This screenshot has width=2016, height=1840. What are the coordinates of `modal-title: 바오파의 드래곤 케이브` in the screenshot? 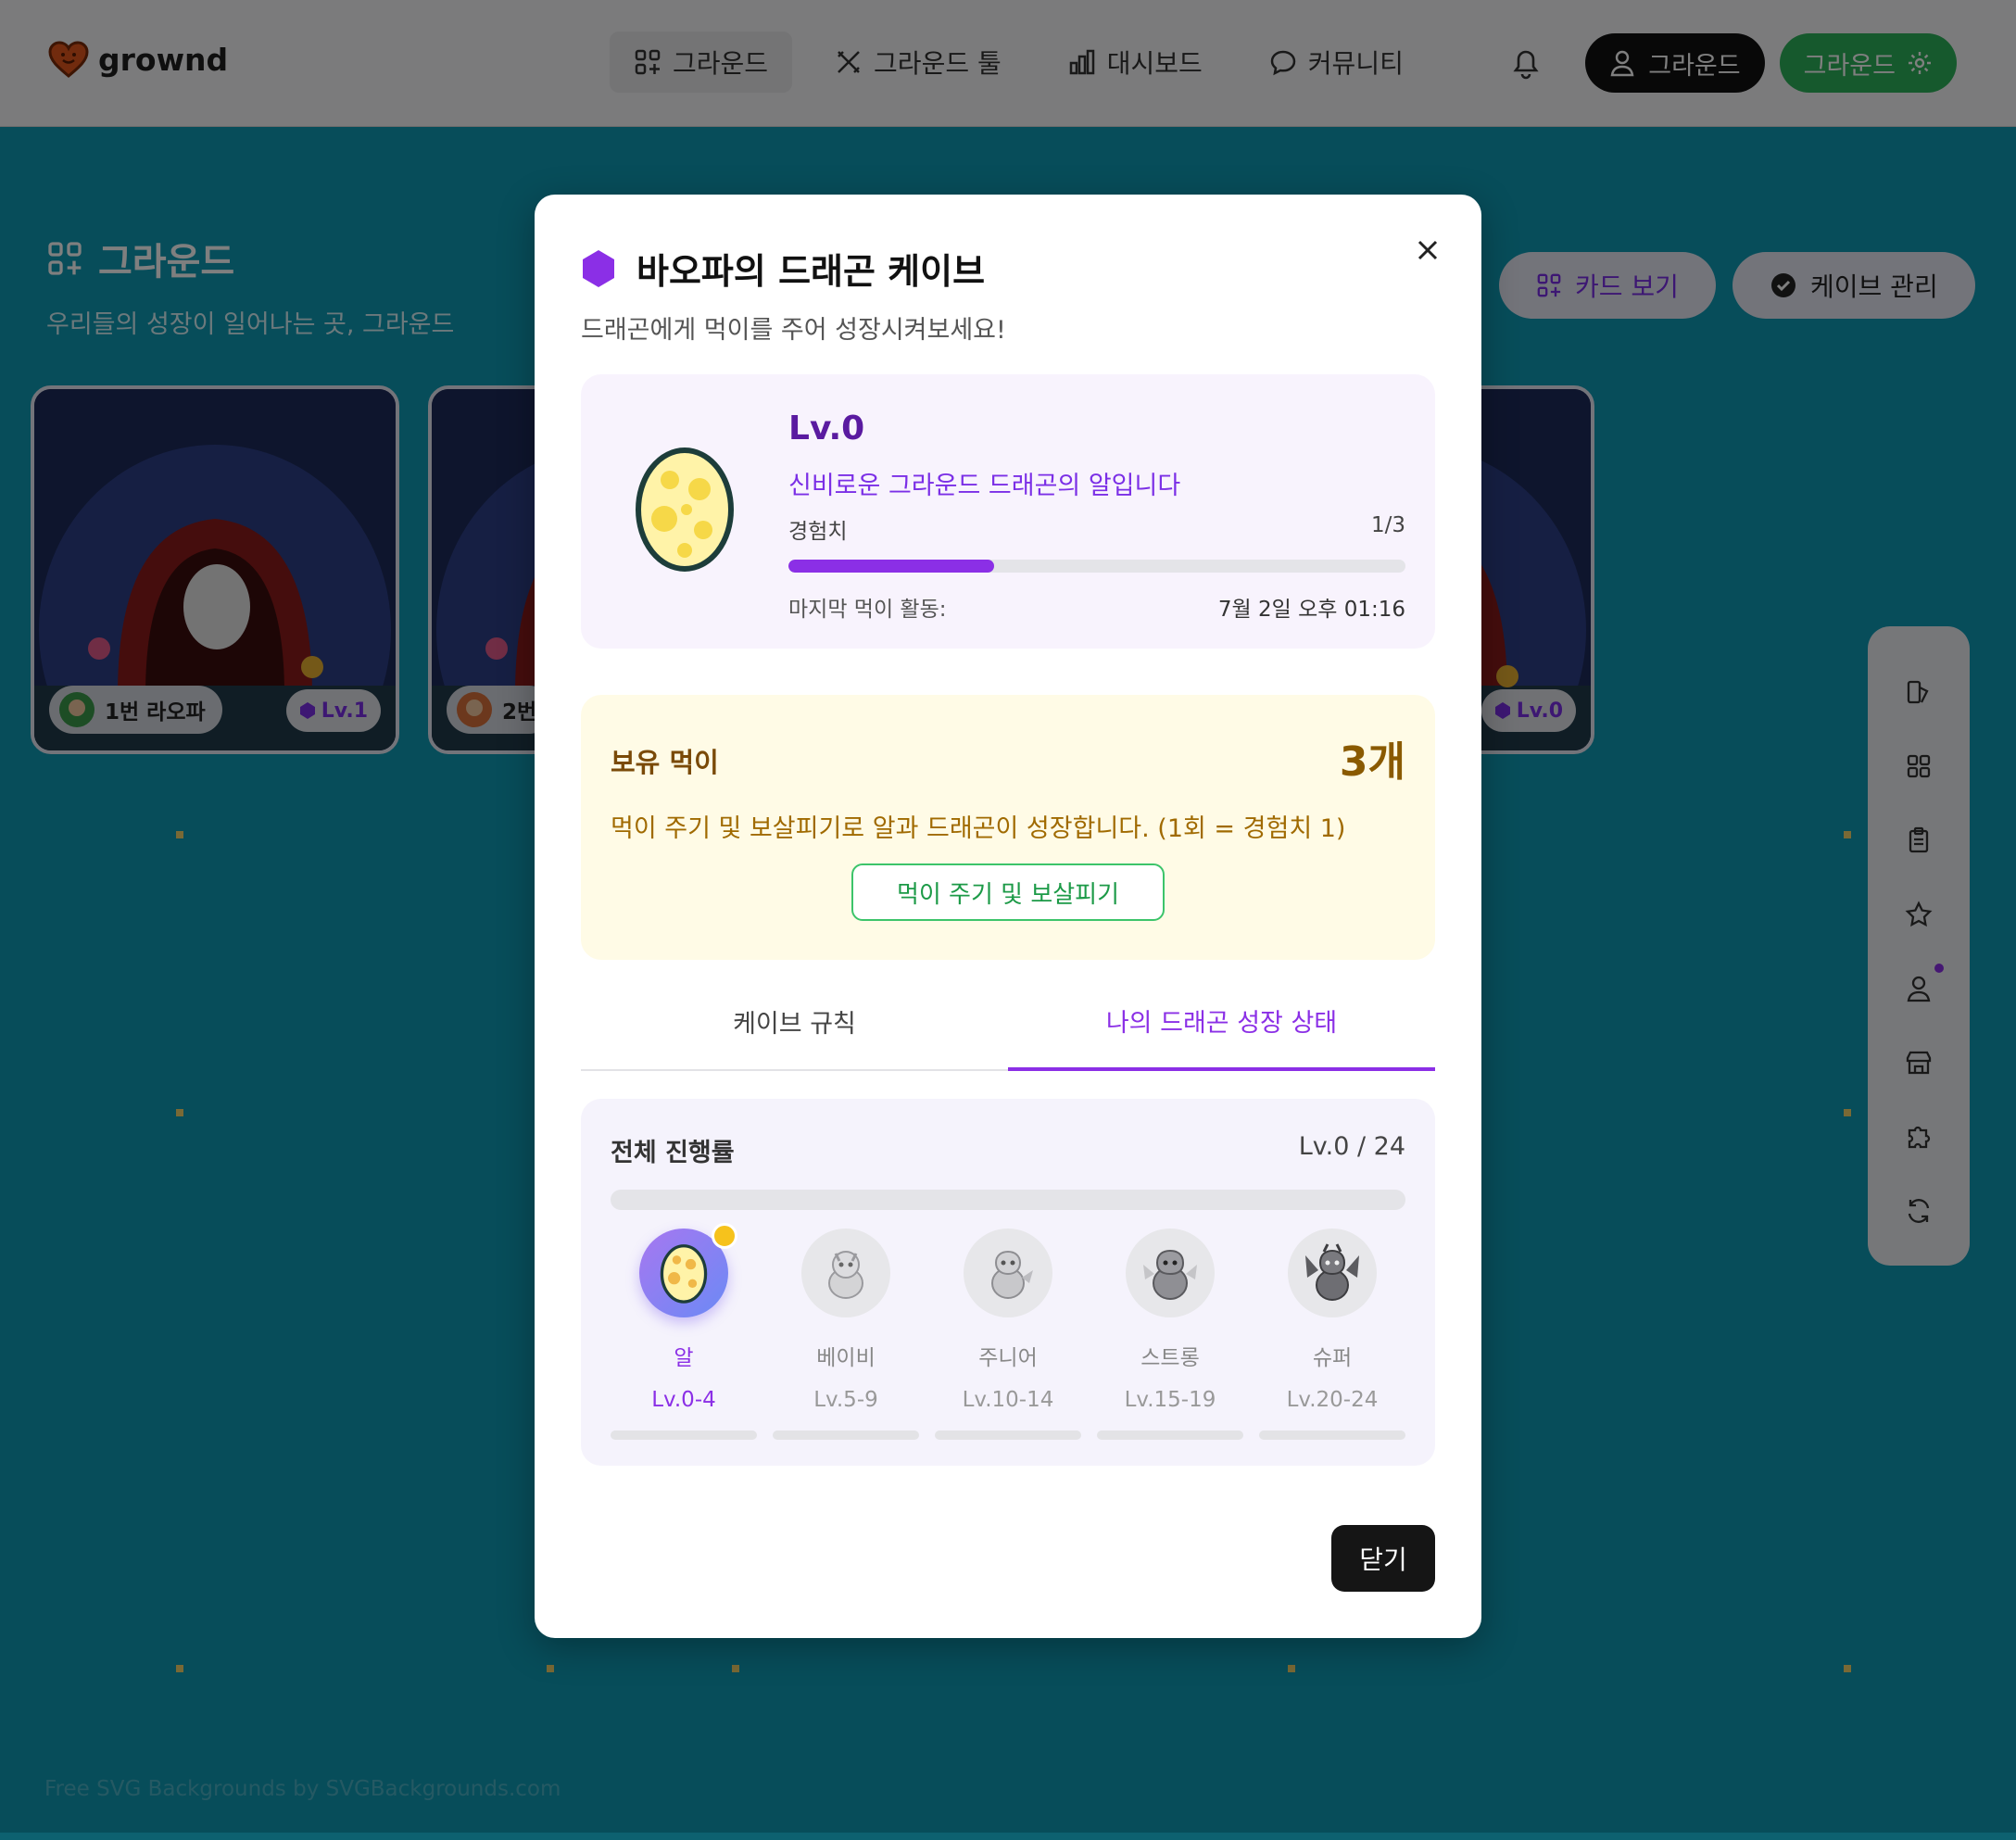 It's located at (783, 268).